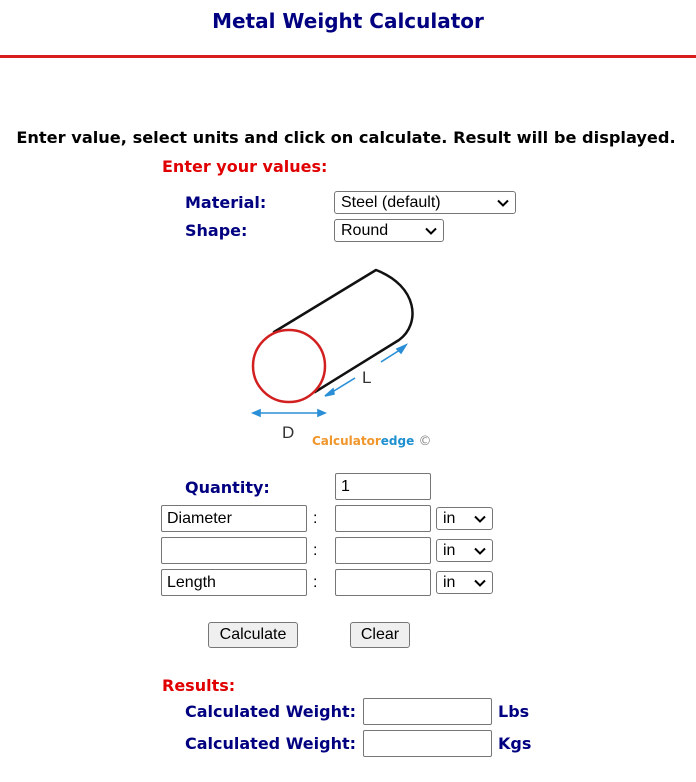  Describe the element at coordinates (449, 582) in the screenshot. I see `length-unit-value: in` at that location.